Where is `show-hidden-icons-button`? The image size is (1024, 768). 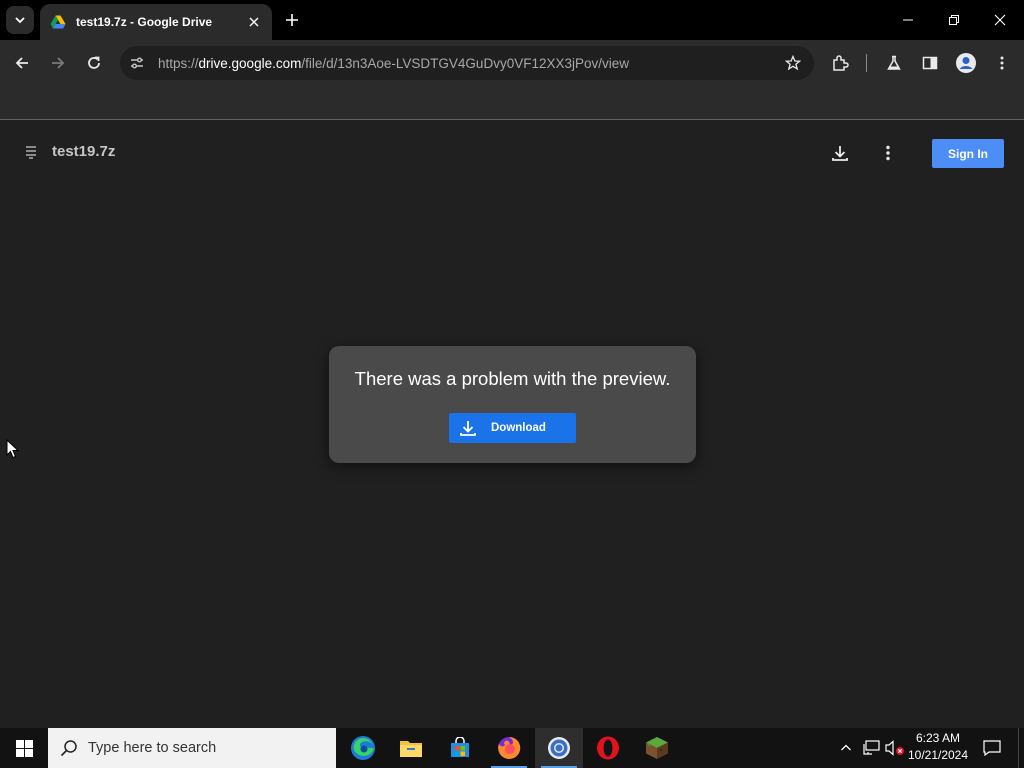
show-hidden-icons-button is located at coordinates (846, 748).